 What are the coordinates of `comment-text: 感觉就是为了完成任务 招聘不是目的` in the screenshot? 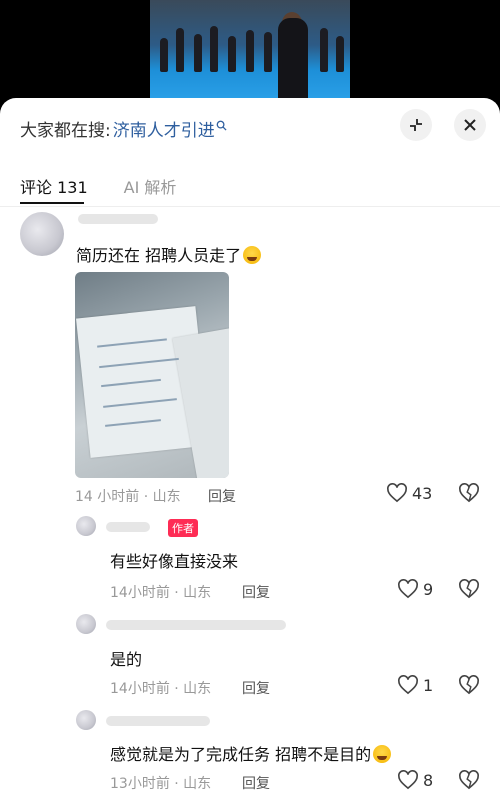 It's located at (251, 753).